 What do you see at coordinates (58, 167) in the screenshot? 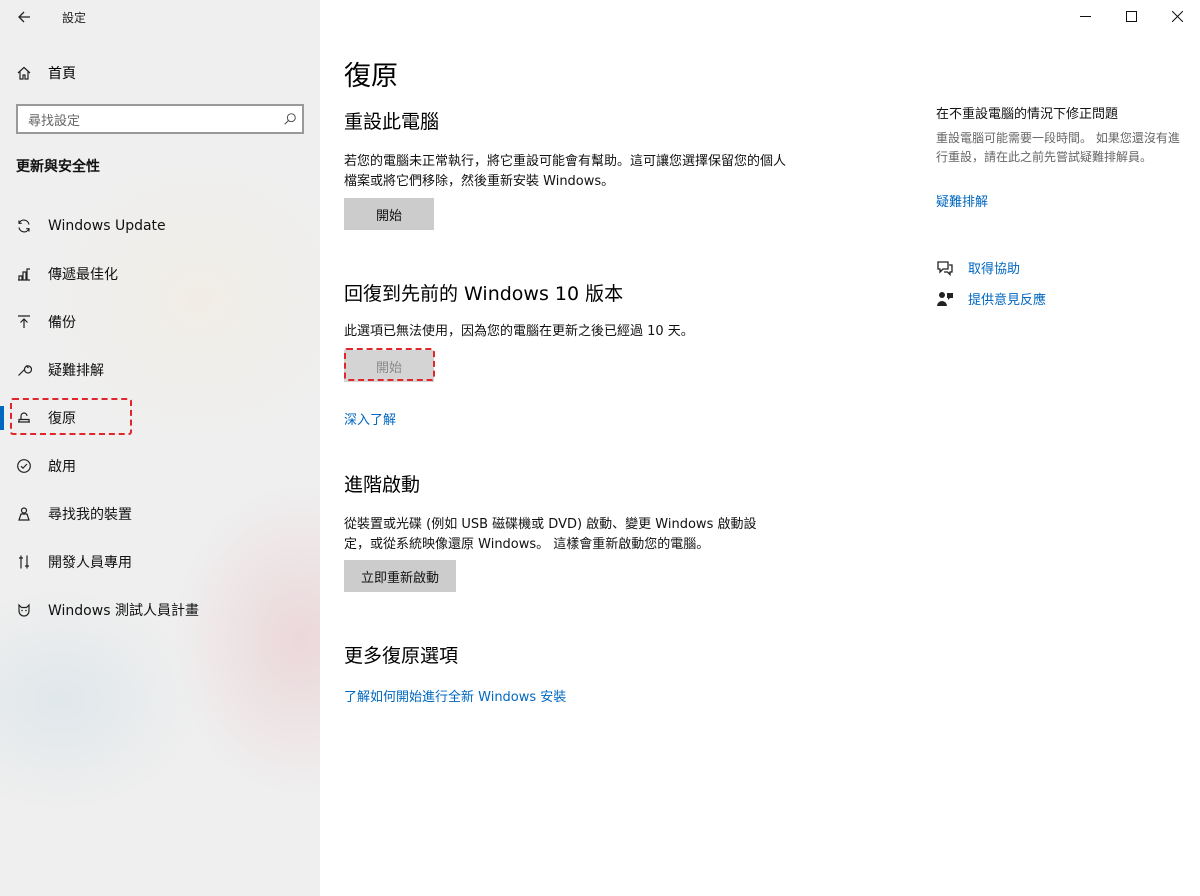
I see `section-label: 更新與安全性` at bounding box center [58, 167].